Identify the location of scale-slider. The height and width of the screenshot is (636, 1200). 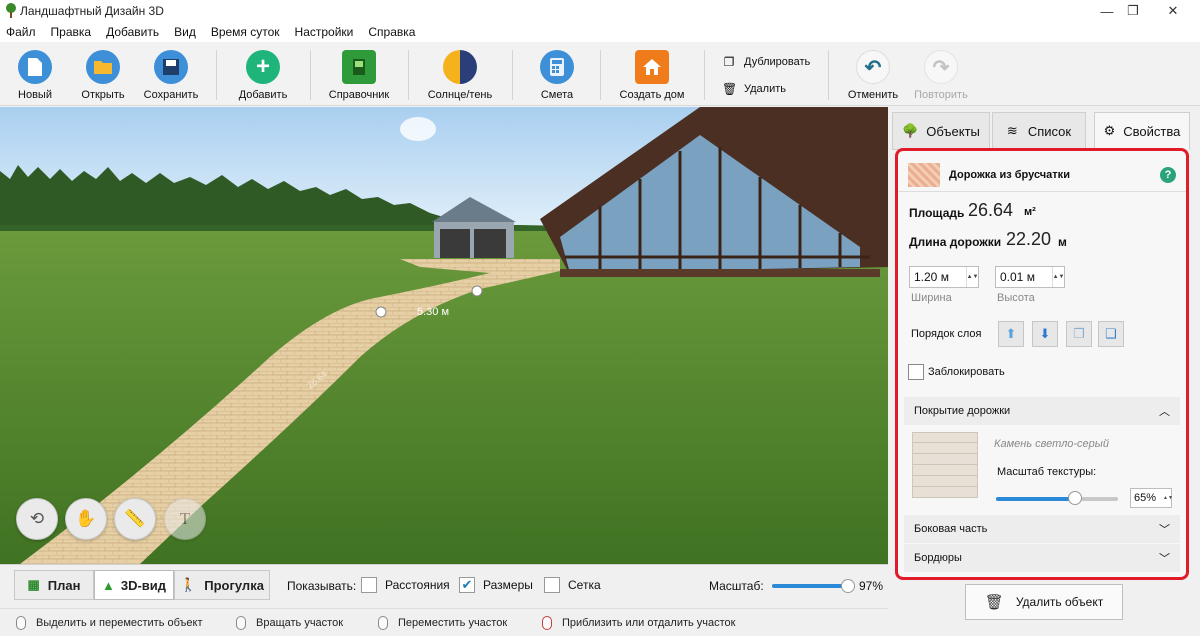
(813, 586).